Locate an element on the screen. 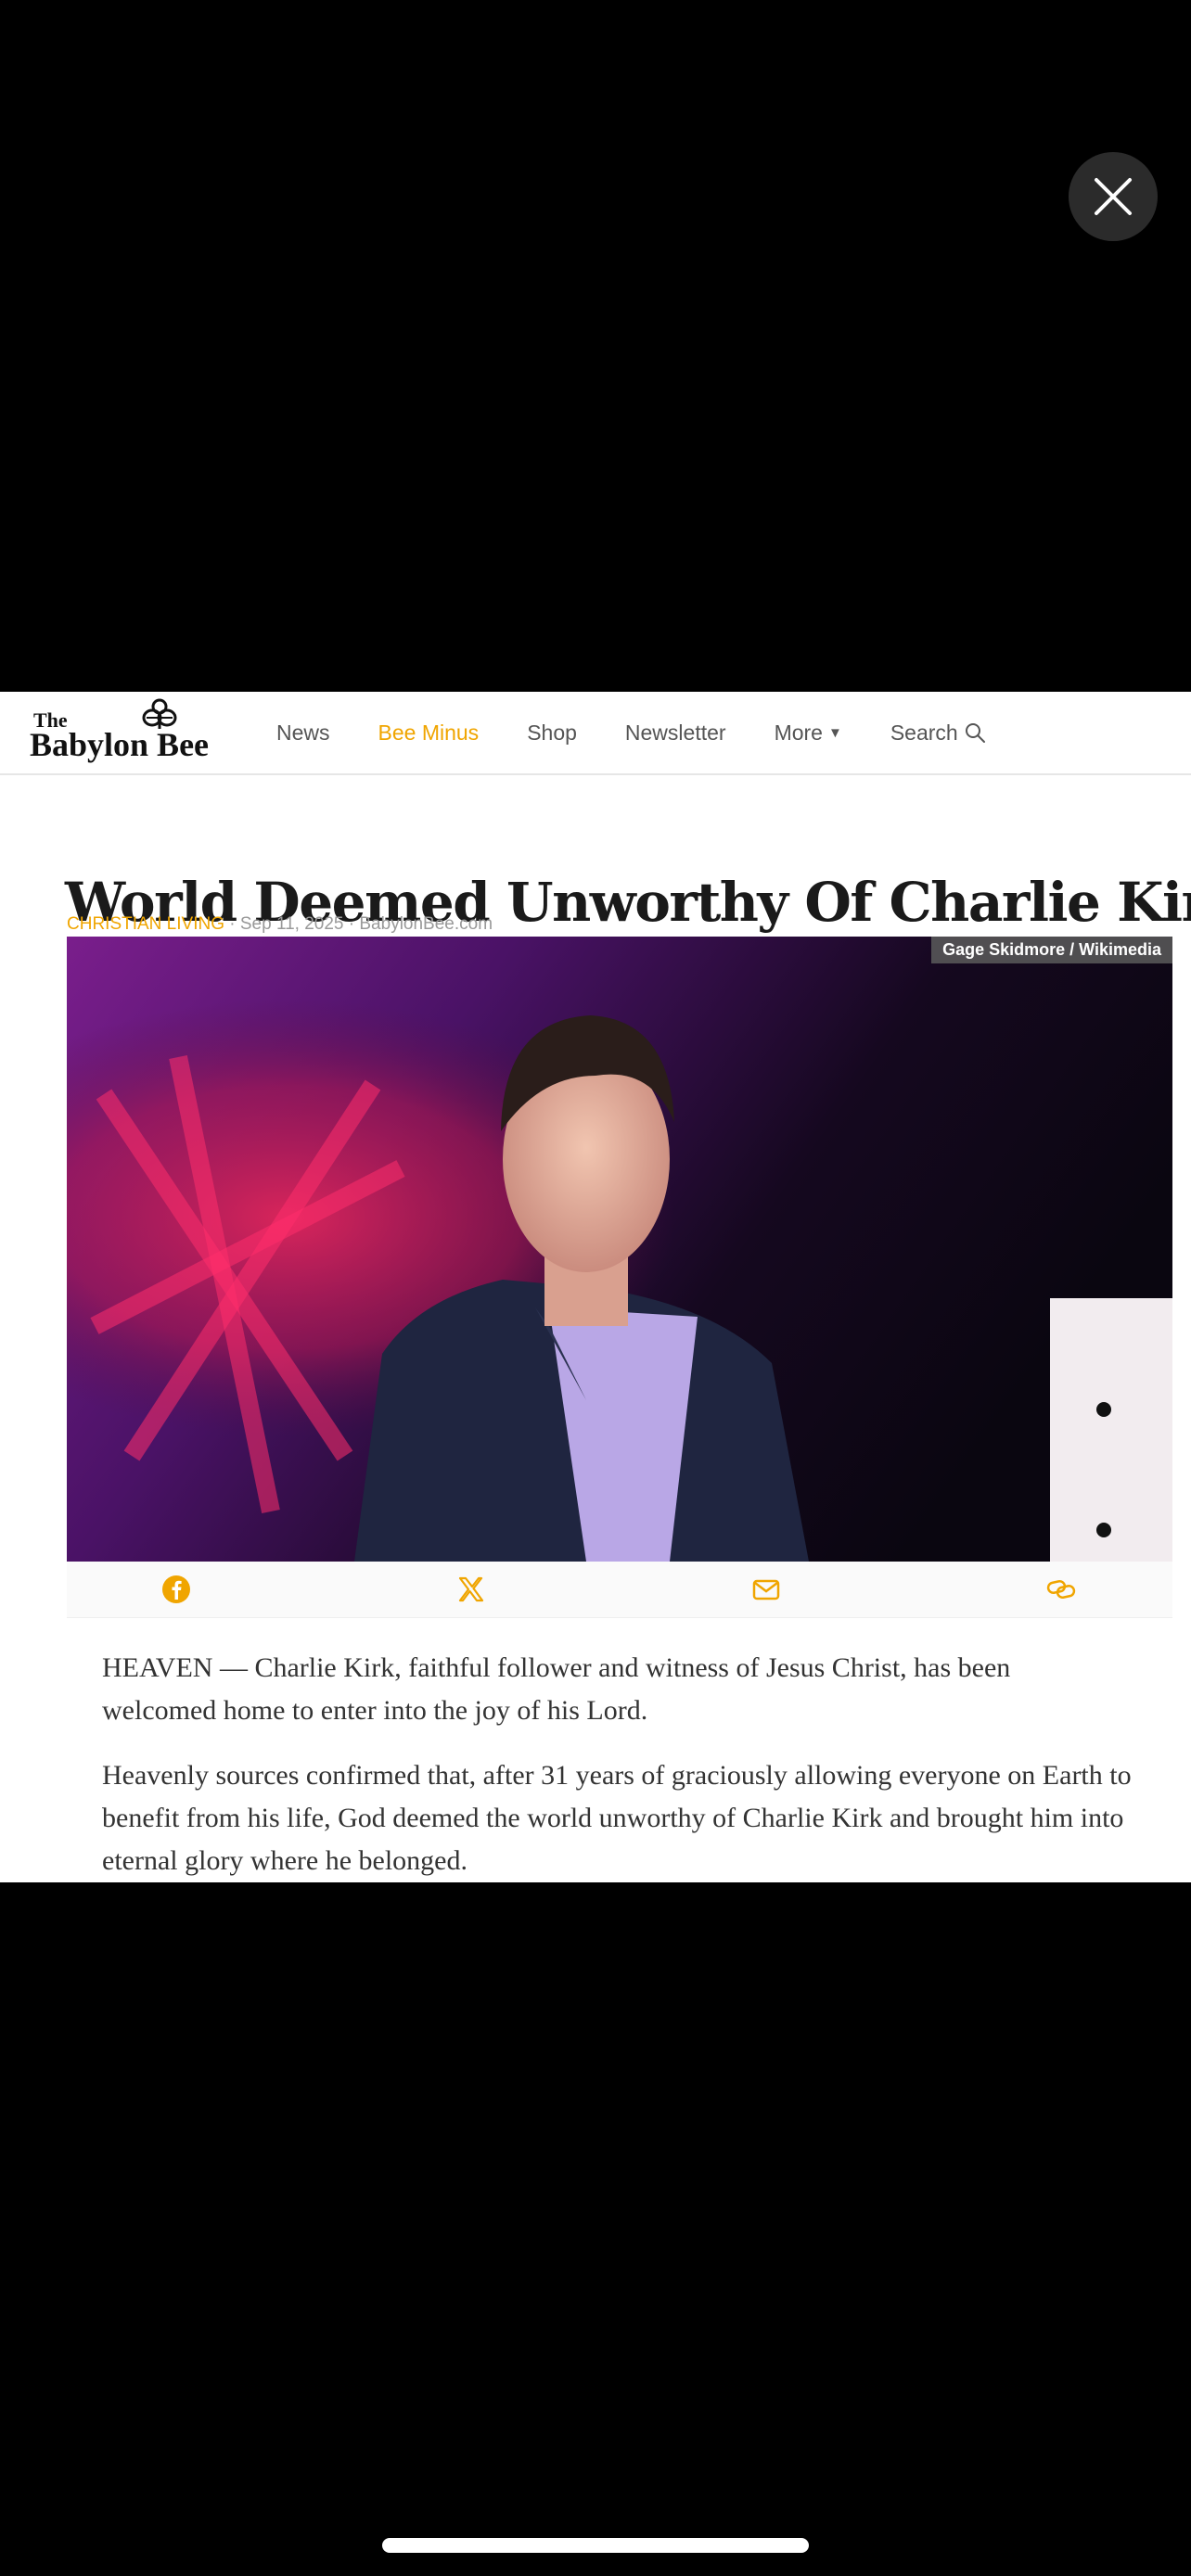 This screenshot has width=1191, height=2576. email-icon is located at coordinates (766, 1589).